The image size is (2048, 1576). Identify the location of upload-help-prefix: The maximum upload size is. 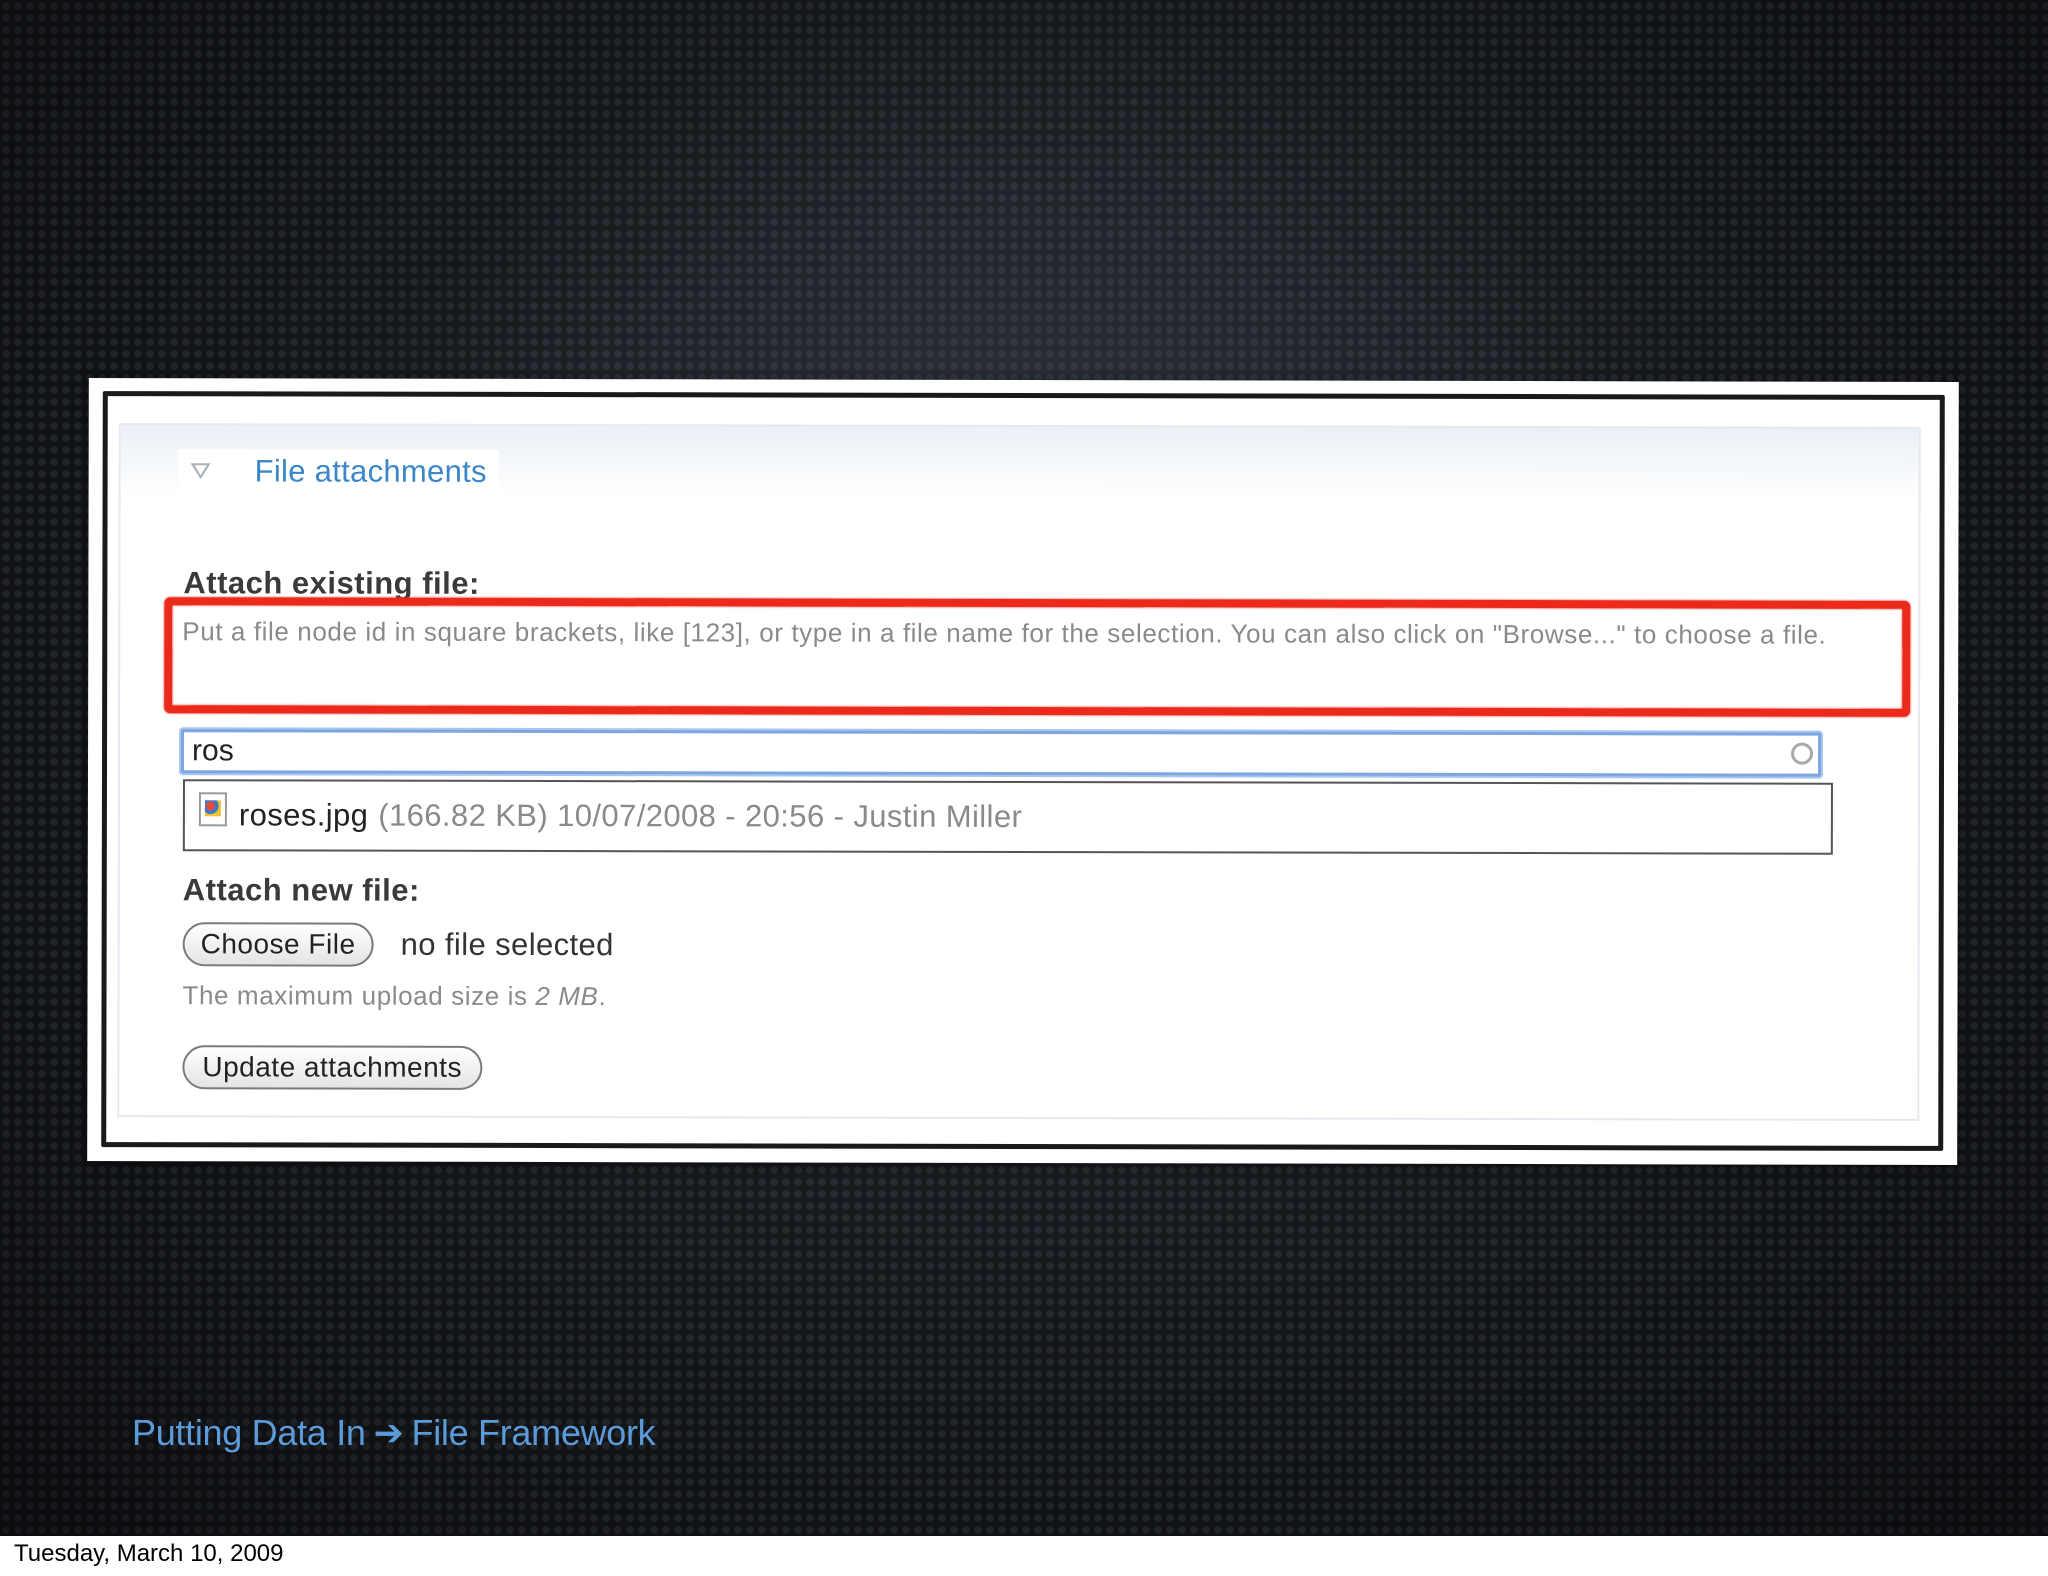
(359, 995).